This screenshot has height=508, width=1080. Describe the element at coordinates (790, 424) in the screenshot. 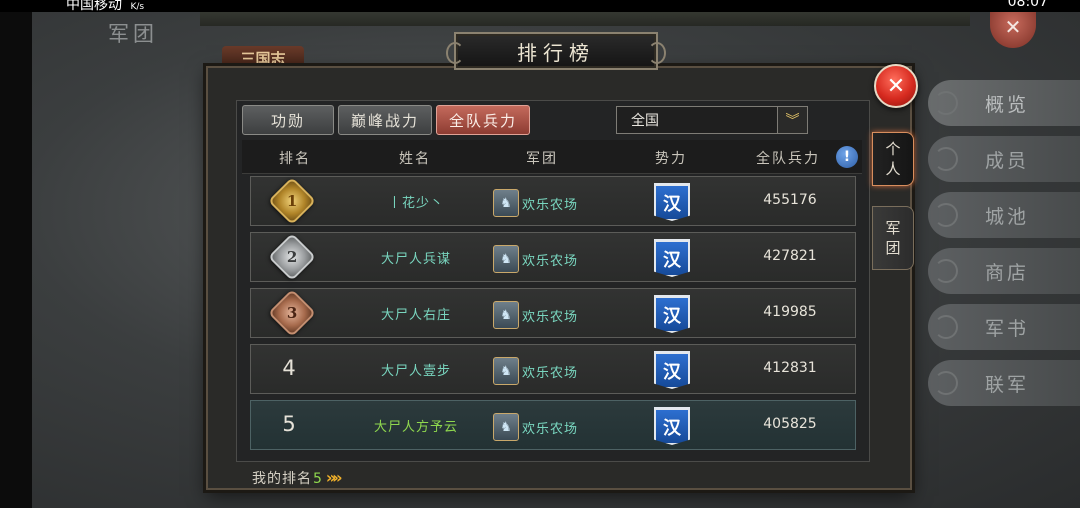

I see `troop-count: 405825` at that location.